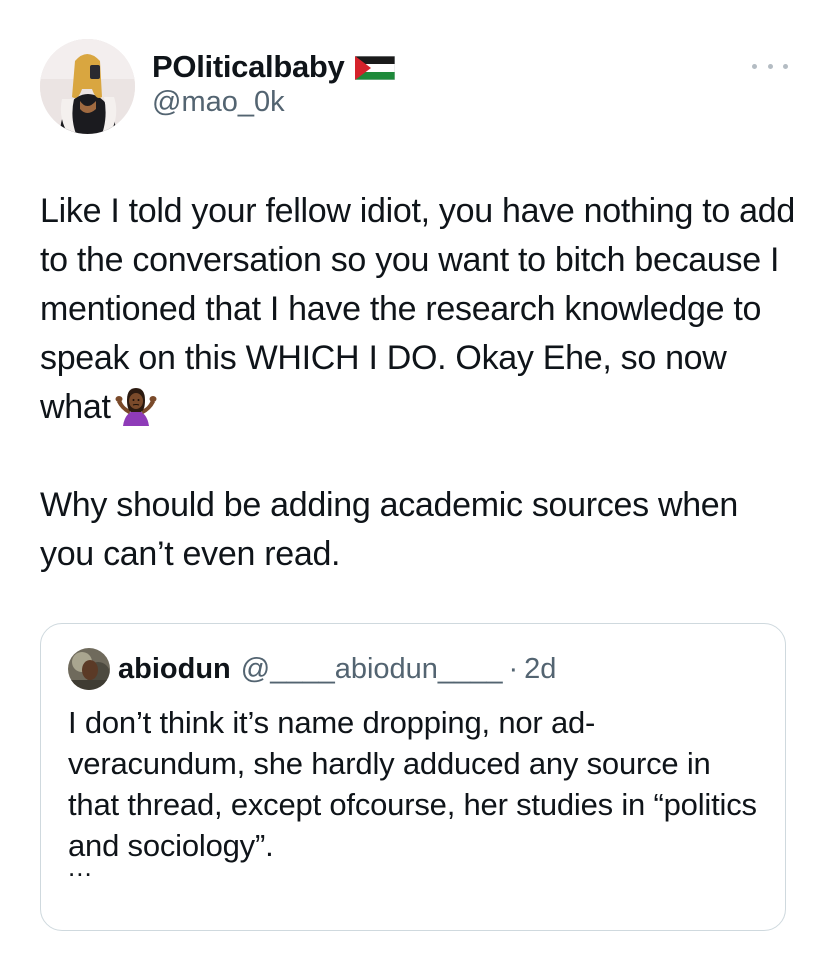  Describe the element at coordinates (374, 68) in the screenshot. I see `palestine-flag-icon` at that location.